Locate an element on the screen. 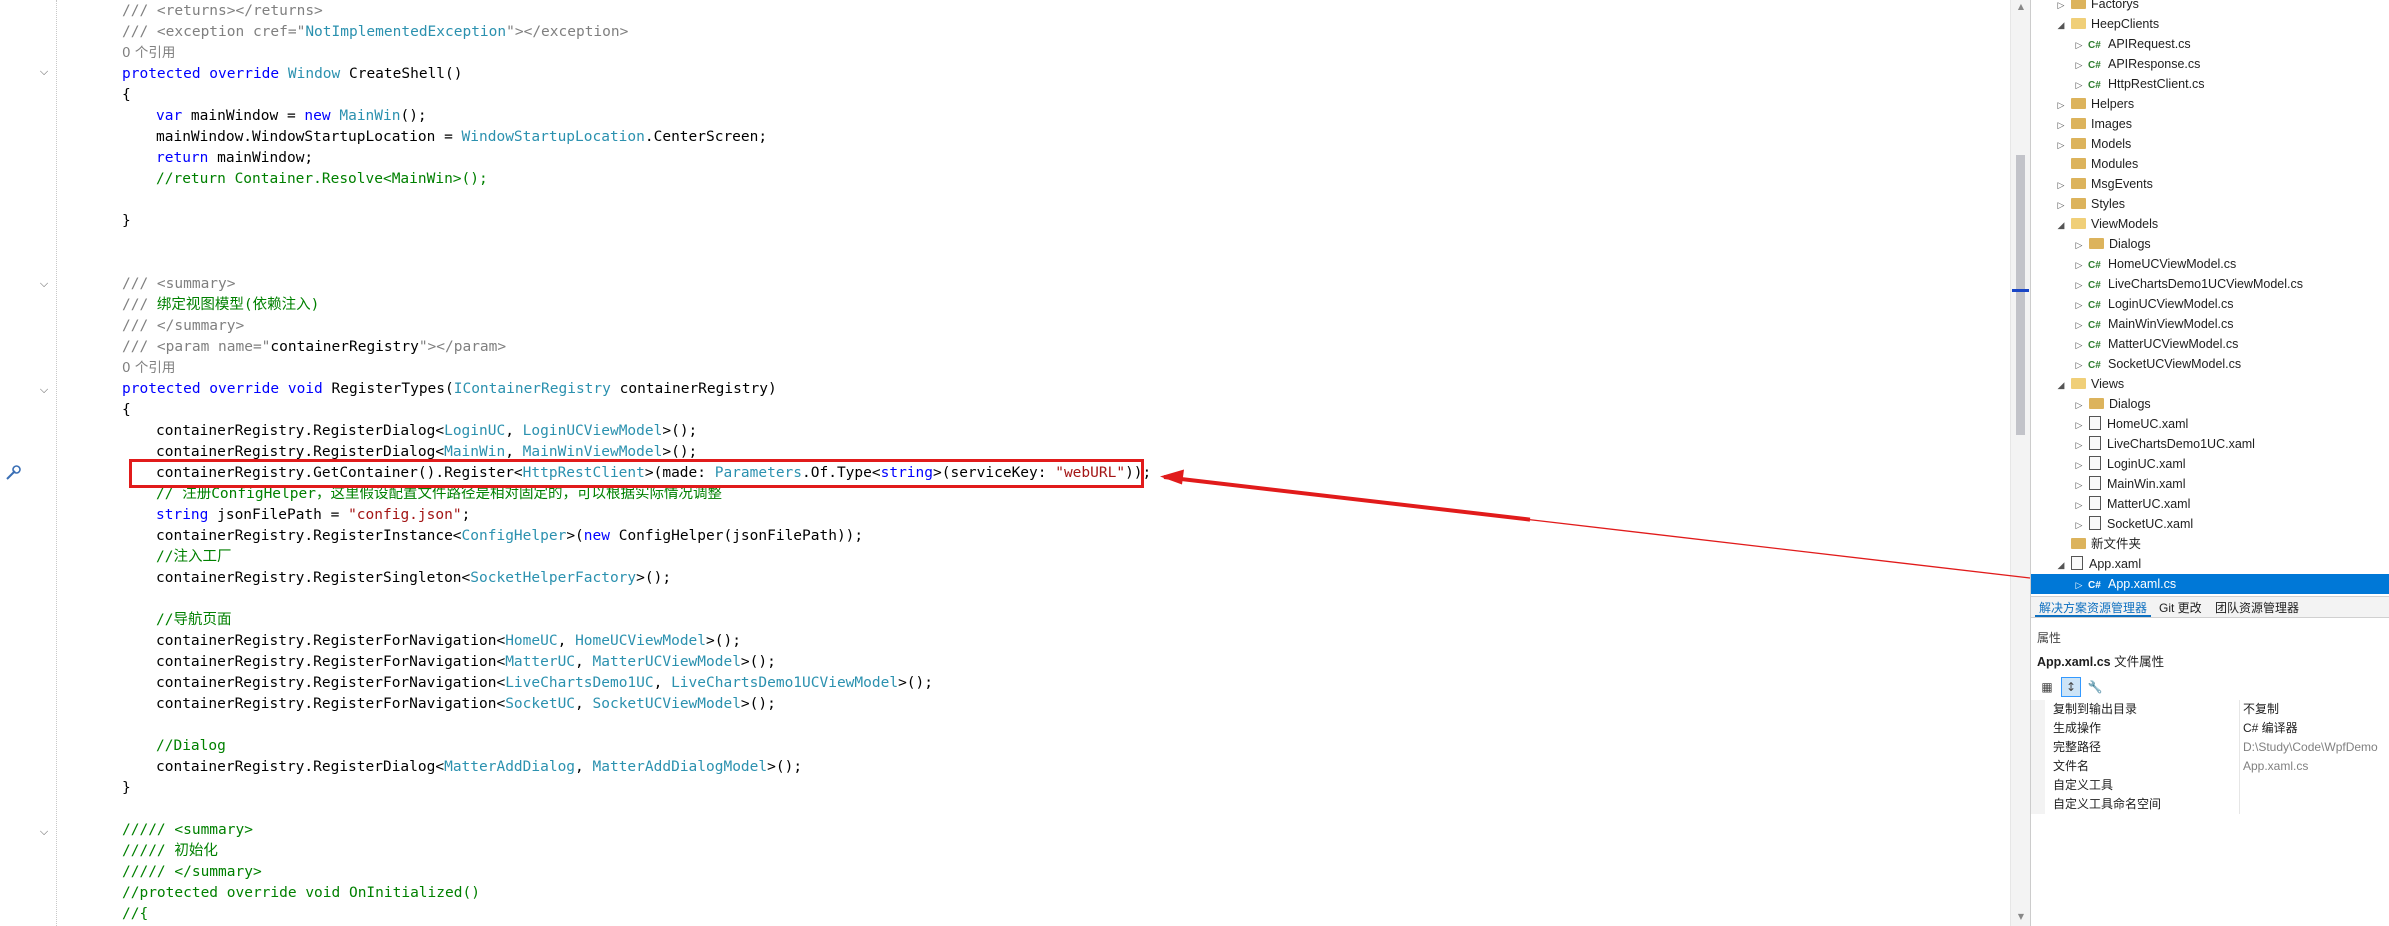 The width and height of the screenshot is (2389, 926). tree-item: ▷ C# APIResponse.cs is located at coordinates (2137, 64).